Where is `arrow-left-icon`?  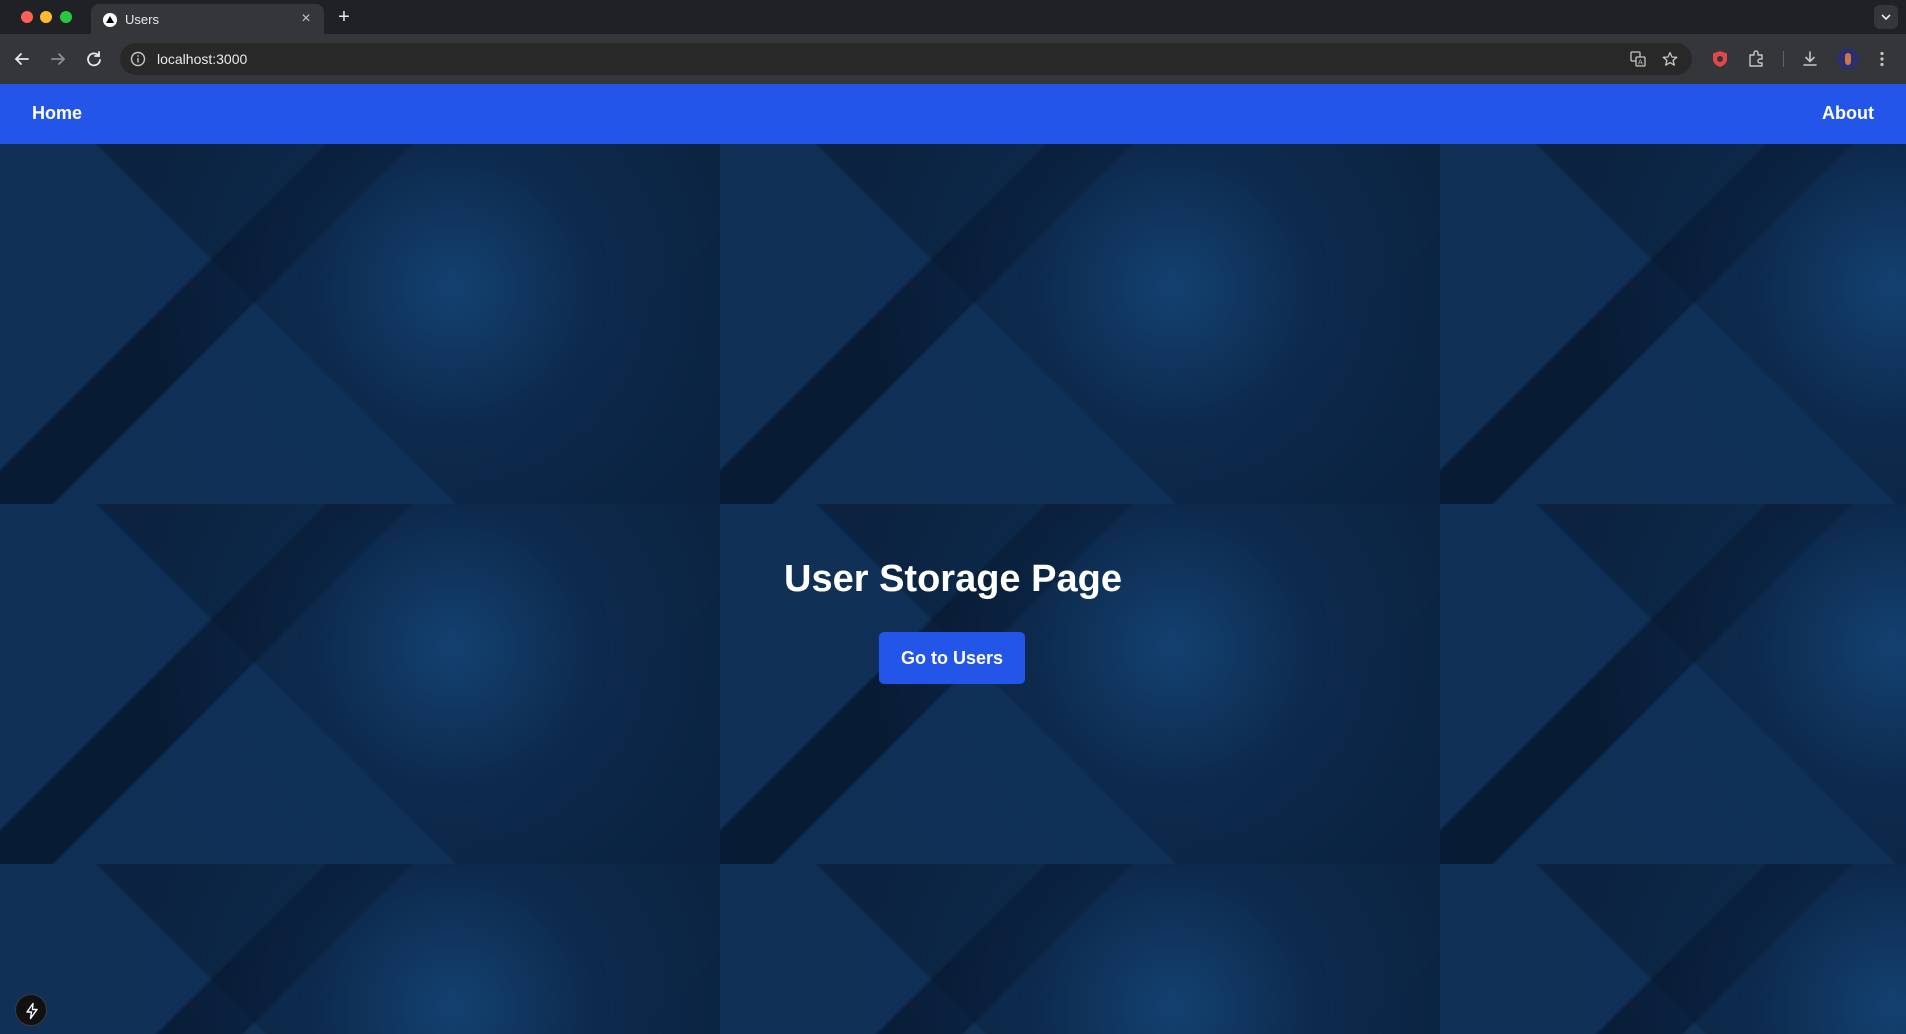
arrow-left-icon is located at coordinates (21, 59).